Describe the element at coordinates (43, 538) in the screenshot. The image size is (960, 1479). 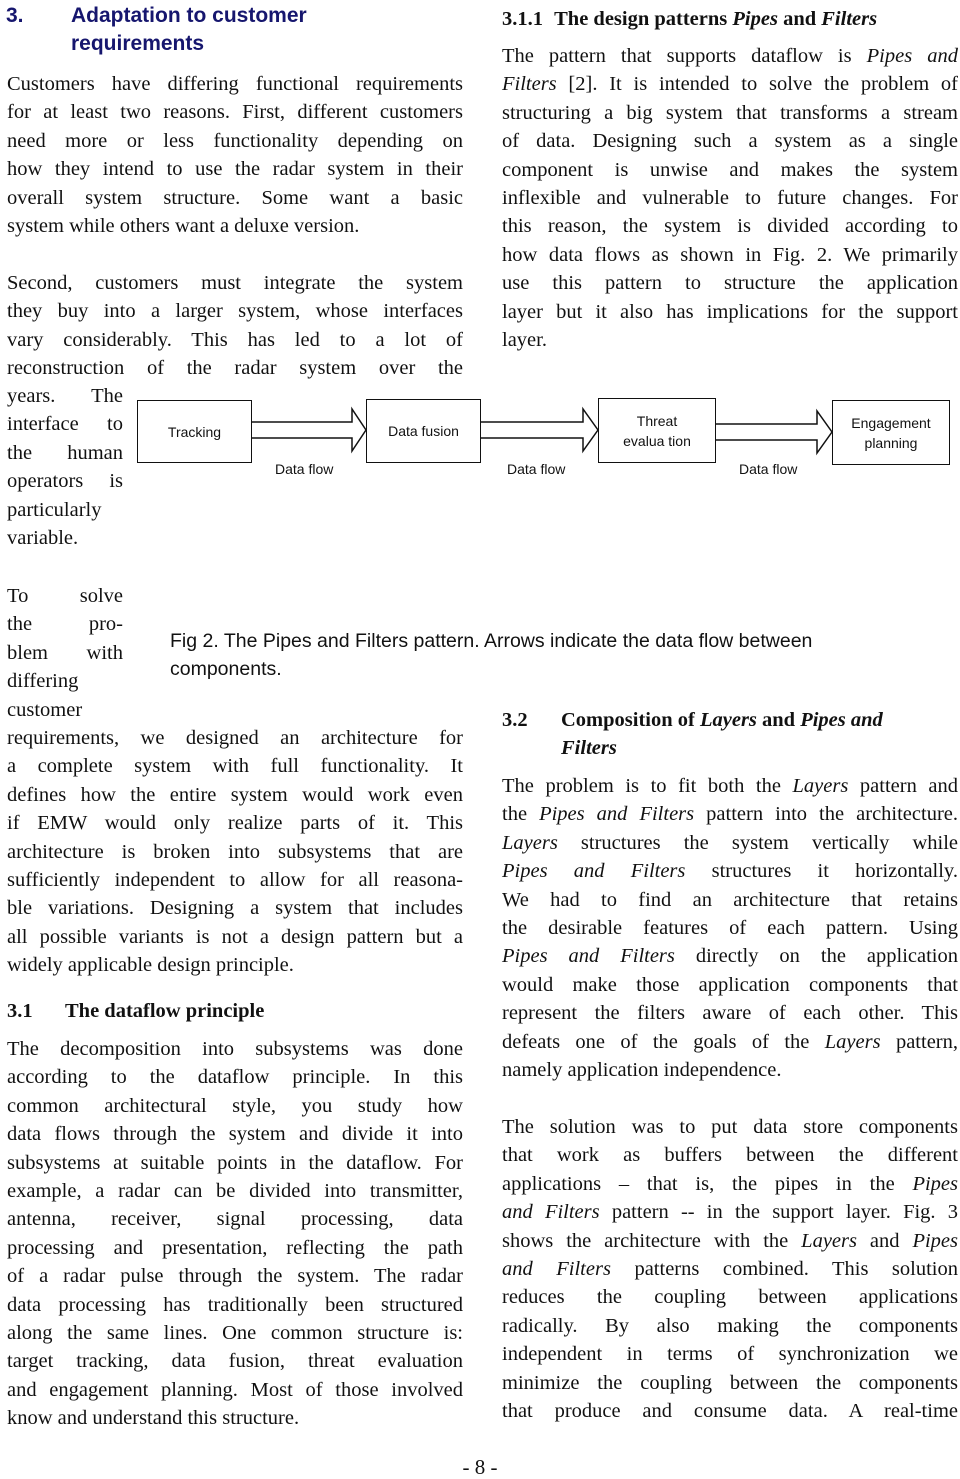
I see `text-line: variable.` at that location.